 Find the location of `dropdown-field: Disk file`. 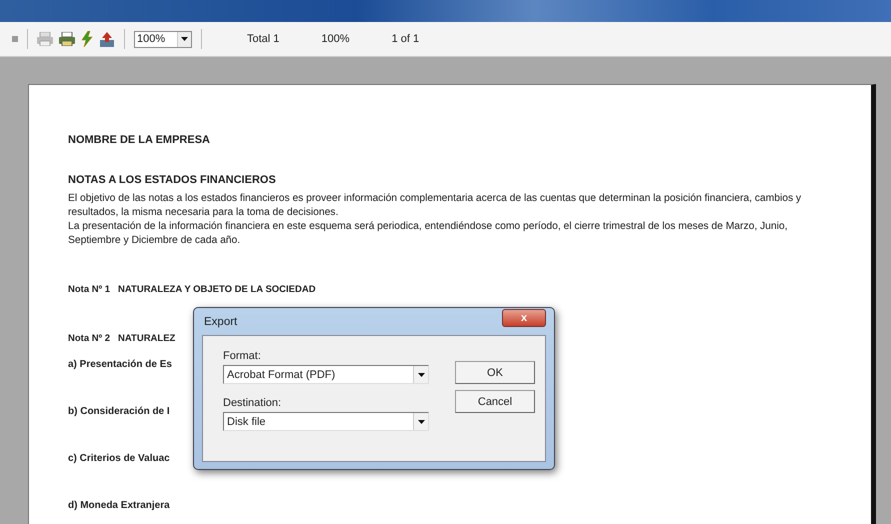

dropdown-field: Disk file is located at coordinates (326, 421).